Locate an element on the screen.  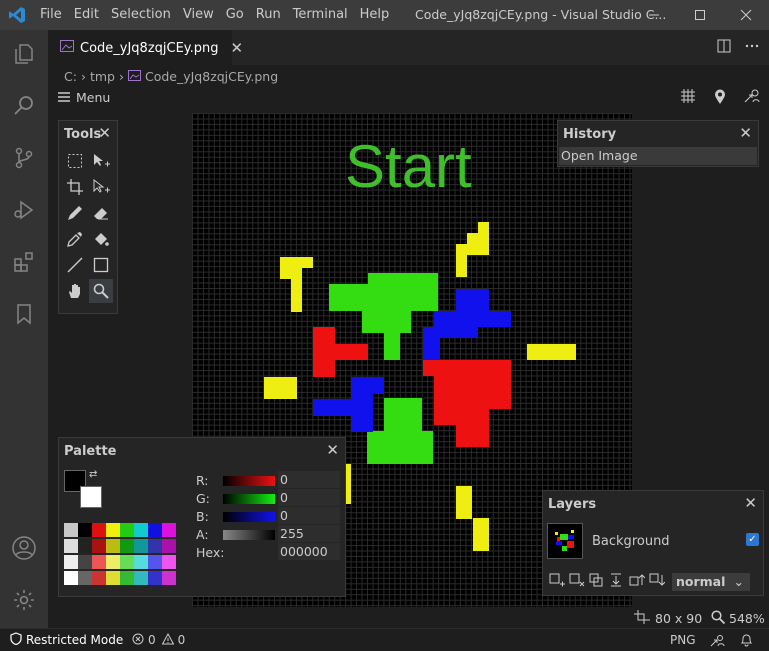
menu-view: View is located at coordinates (198, 15).